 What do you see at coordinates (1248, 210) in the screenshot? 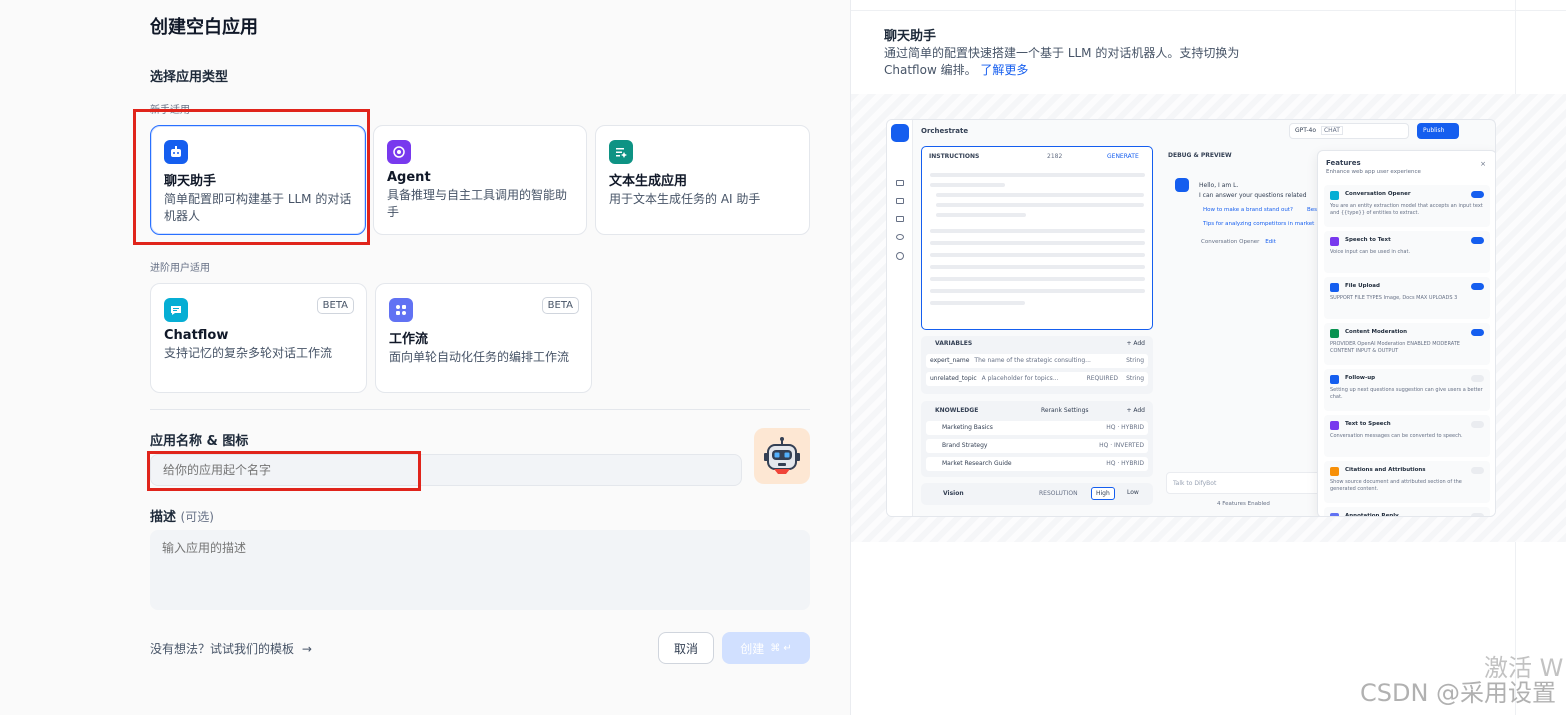
I see `preview-suggestion: How to make a brand stand out?` at bounding box center [1248, 210].